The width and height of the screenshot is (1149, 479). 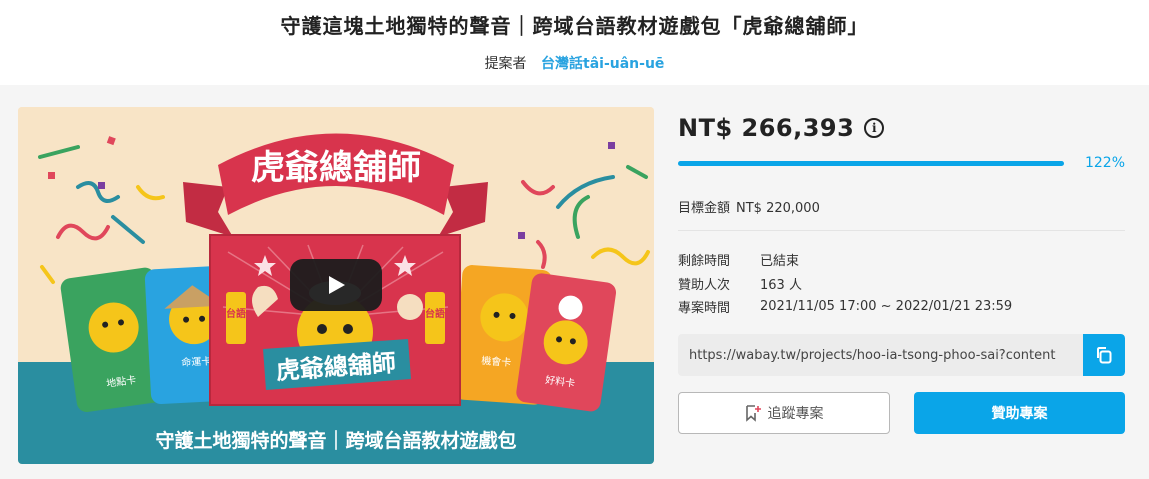 I want to click on goal-line: 目標金額 NT$ 220,000, so click(x=749, y=206).